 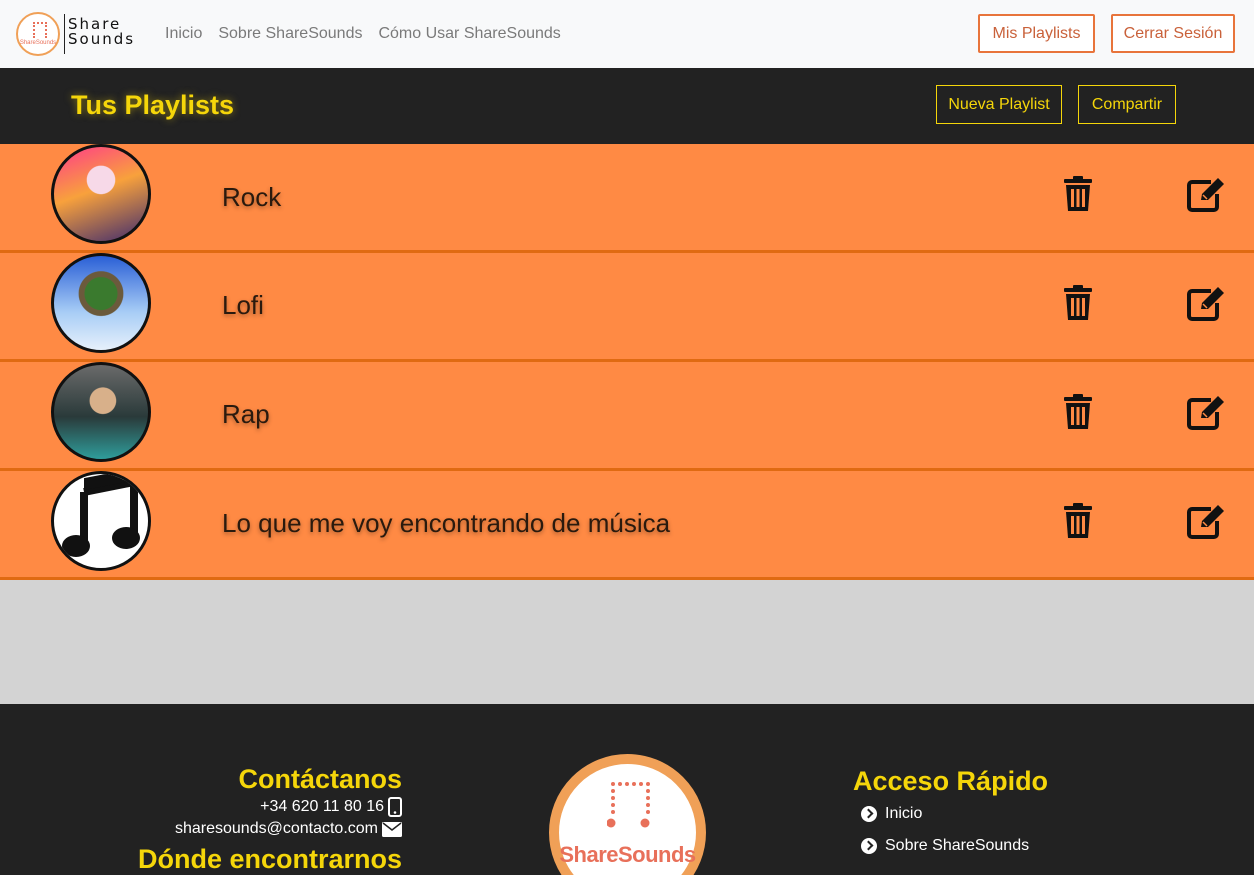 What do you see at coordinates (954, 814) in the screenshot?
I see `quick-link-inicio: Inicio` at bounding box center [954, 814].